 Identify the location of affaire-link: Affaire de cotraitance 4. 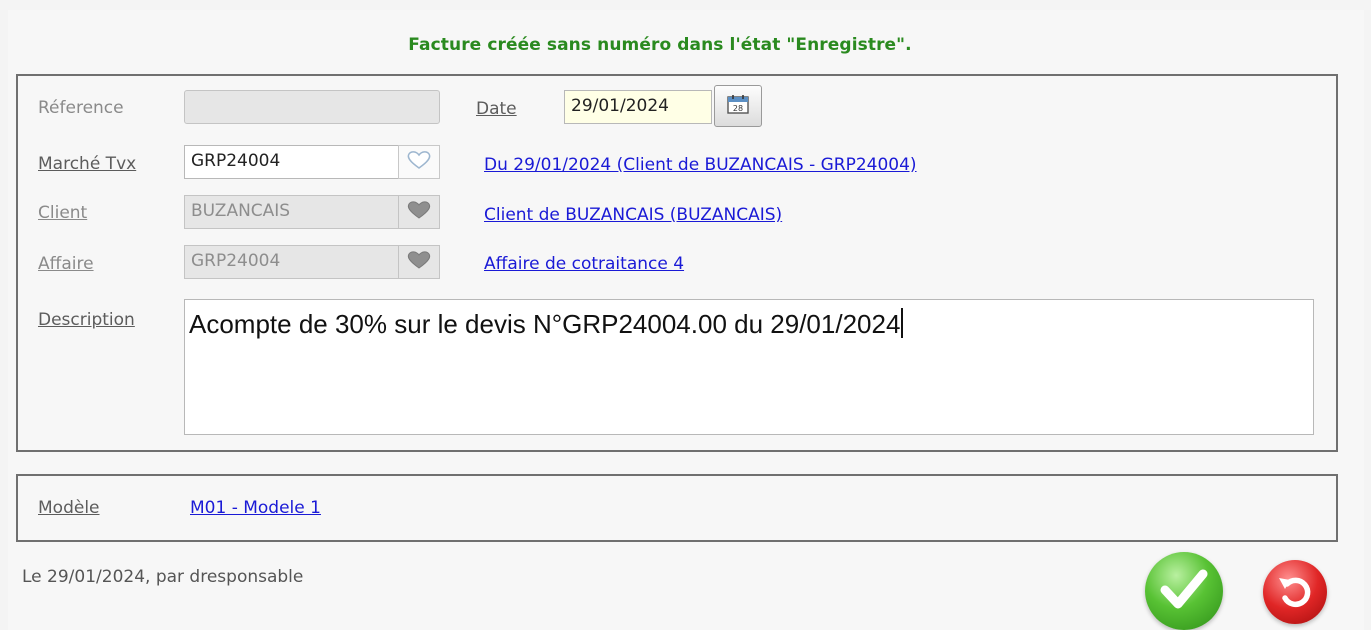
(584, 264).